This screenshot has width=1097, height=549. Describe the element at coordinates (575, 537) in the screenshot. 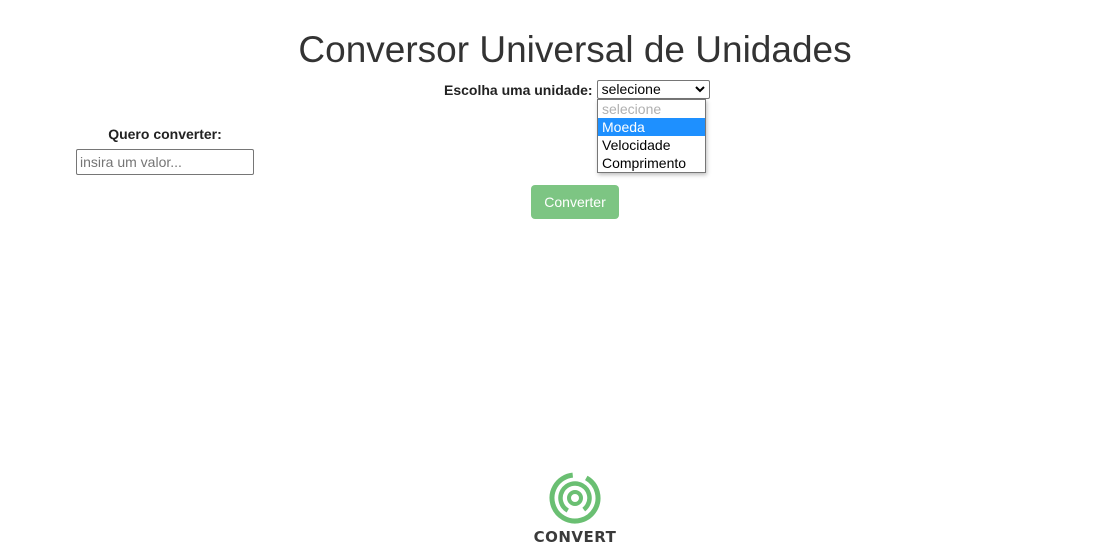

I see `logo-text: CONVERT` at that location.